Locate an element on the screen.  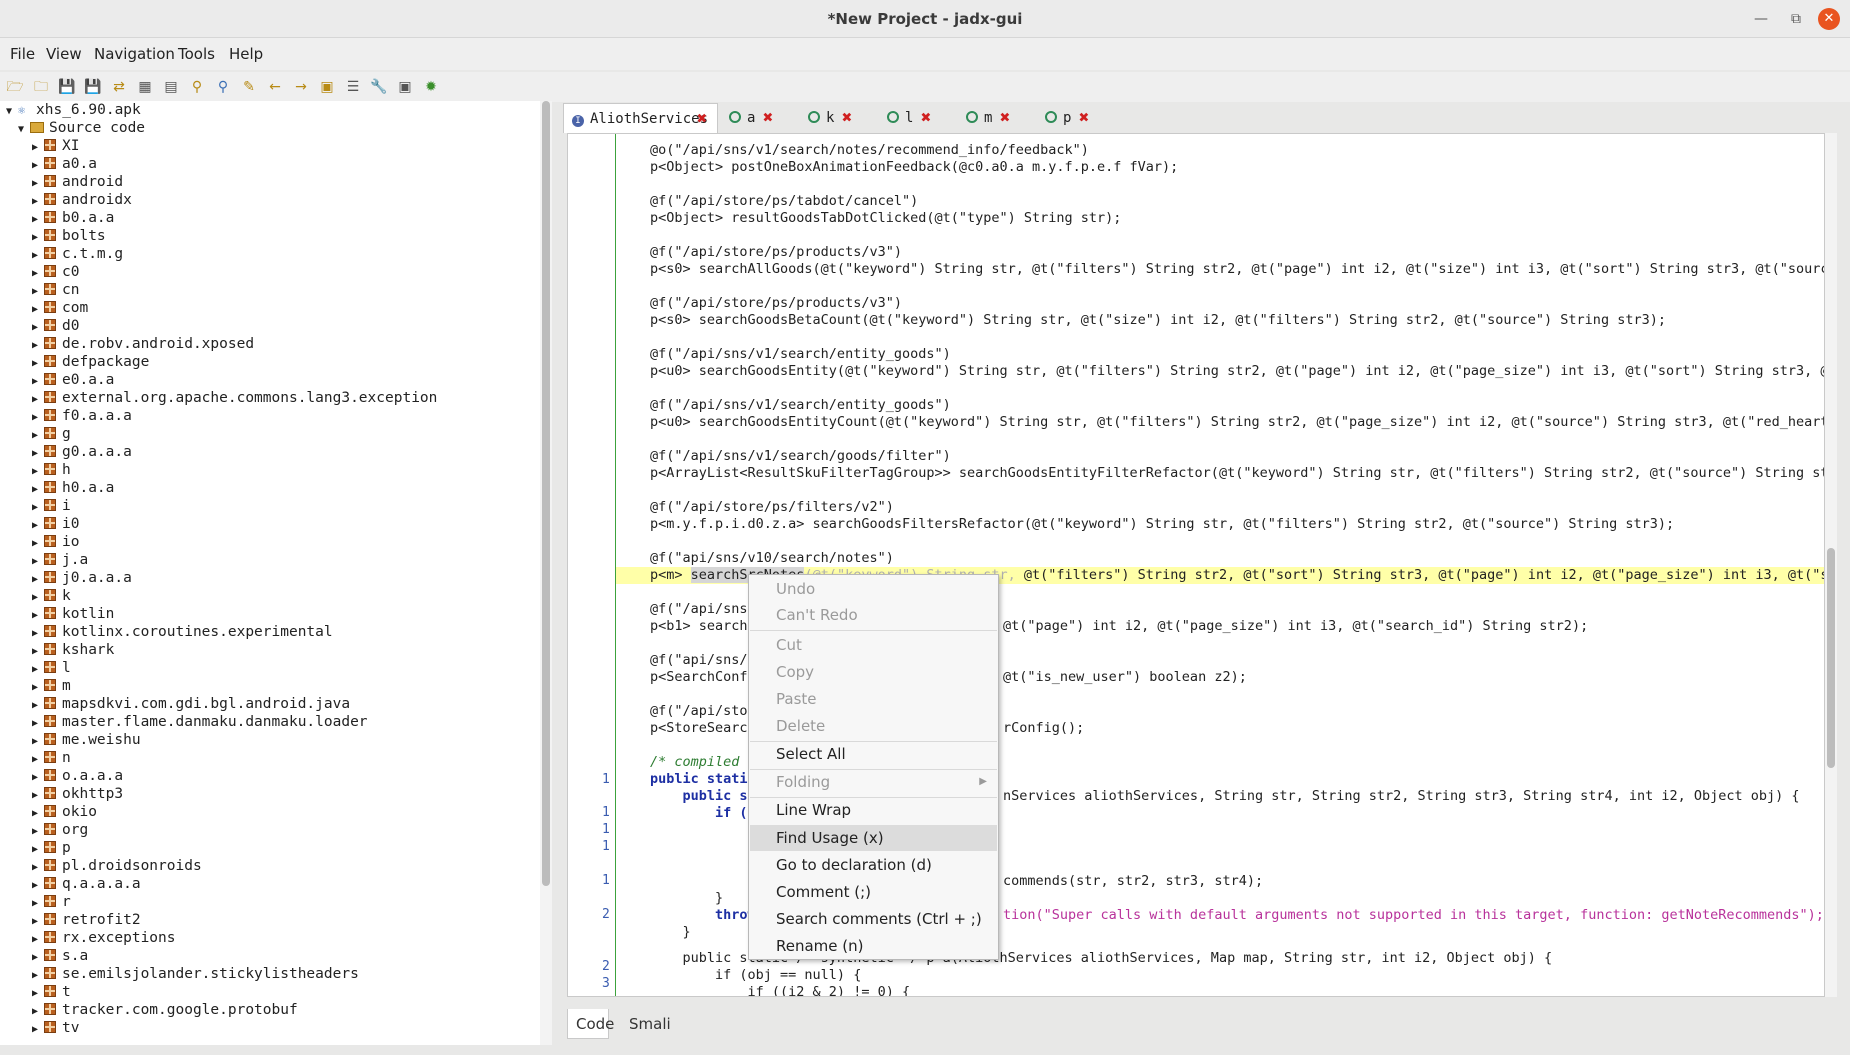
menu-item-find-usage: Find Usage (x) is located at coordinates (873, 838).